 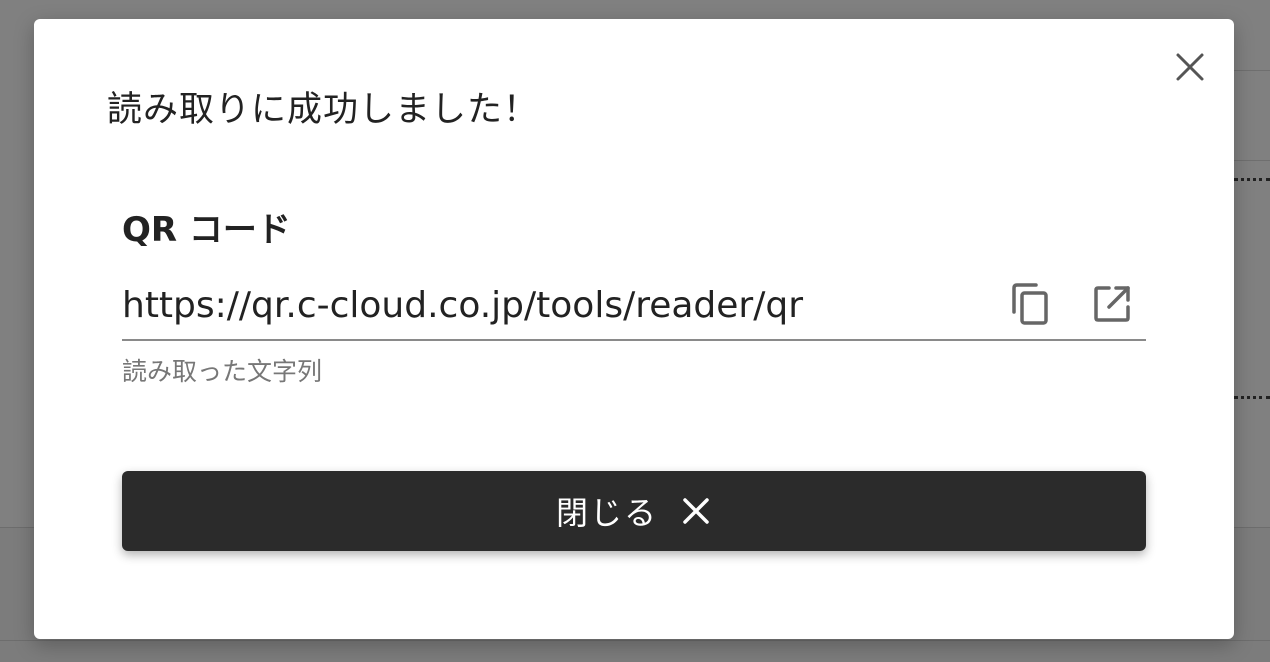 I want to click on qr-result-input, so click(x=552, y=305).